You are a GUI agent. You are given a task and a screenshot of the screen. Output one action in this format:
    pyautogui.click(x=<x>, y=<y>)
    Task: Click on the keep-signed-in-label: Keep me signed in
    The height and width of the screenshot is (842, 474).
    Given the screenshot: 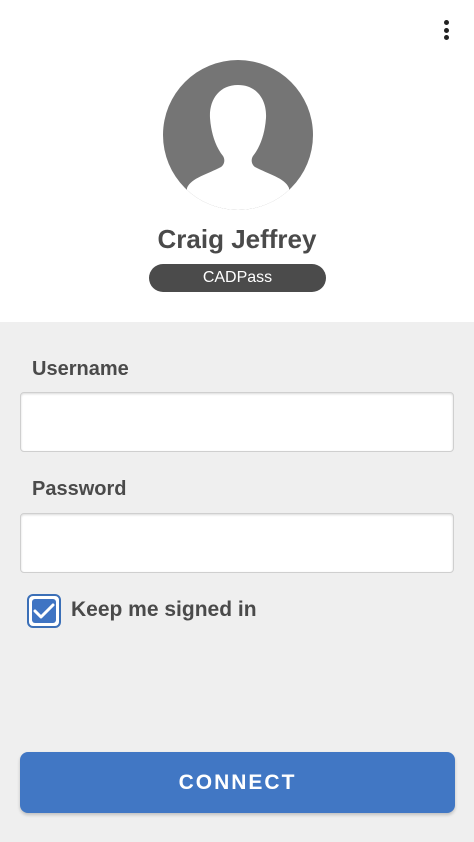 What is the action you would take?
    pyautogui.click(x=164, y=610)
    